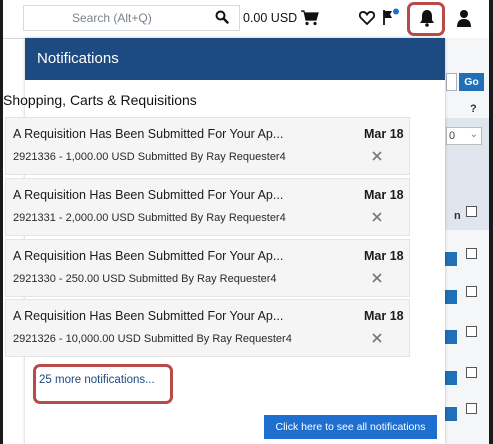 The height and width of the screenshot is (444, 493). I want to click on top-bar: Search (Alt+Q) 0.00 USD, so click(246, 19).